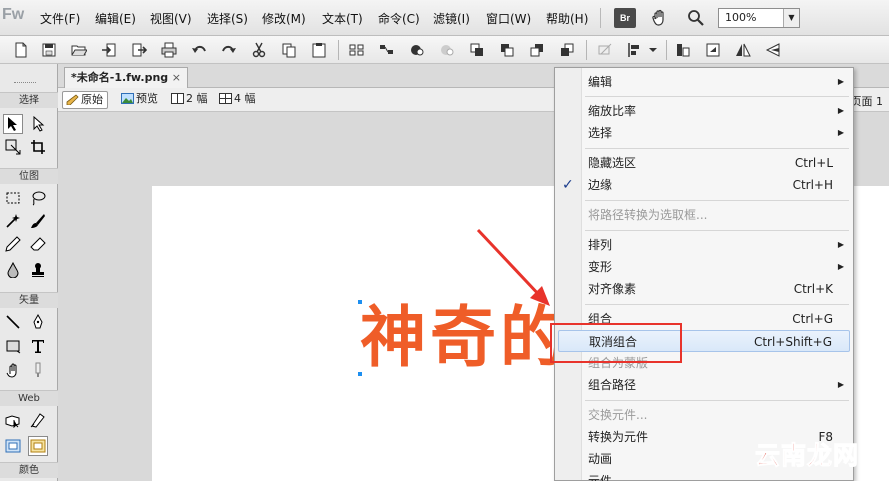 This screenshot has height=481, width=889. I want to click on send-back-icon, so click(567, 50).